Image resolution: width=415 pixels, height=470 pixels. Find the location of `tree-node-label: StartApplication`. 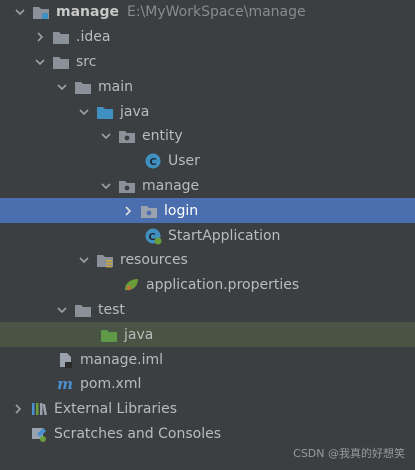

tree-node-label: StartApplication is located at coordinates (224, 235).